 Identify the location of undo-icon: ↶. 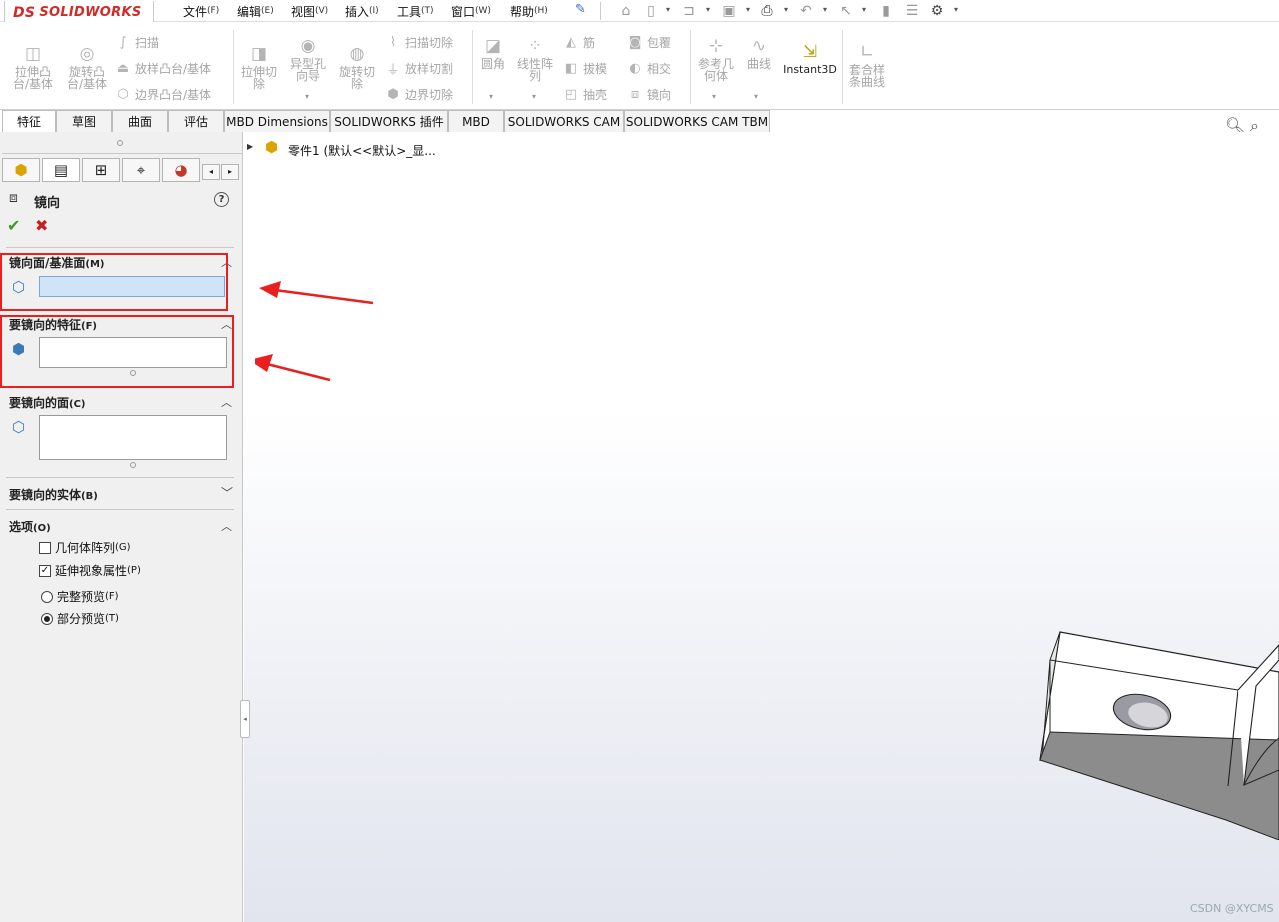
(806, 11).